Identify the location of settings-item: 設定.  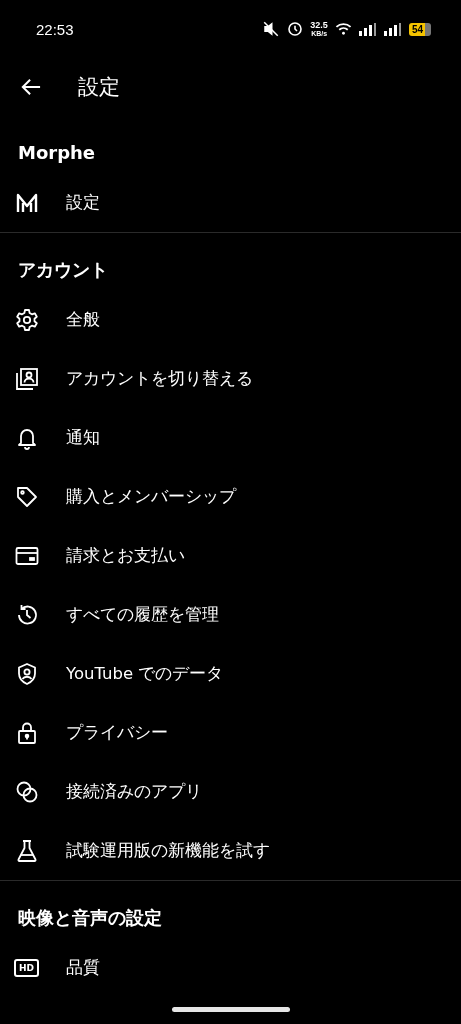
(230, 202).